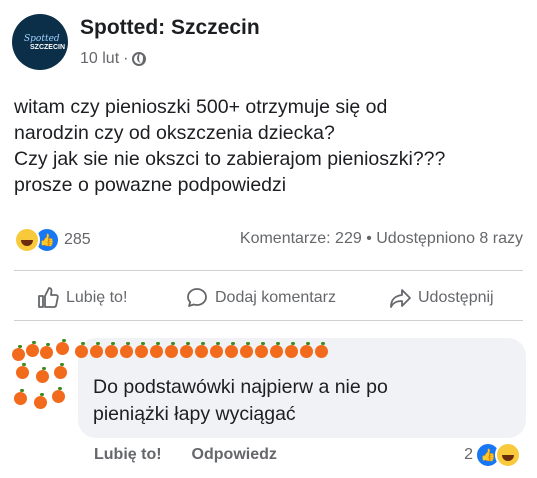 The width and height of the screenshot is (537, 478). I want to click on like-button: Lubię to!, so click(81, 298).